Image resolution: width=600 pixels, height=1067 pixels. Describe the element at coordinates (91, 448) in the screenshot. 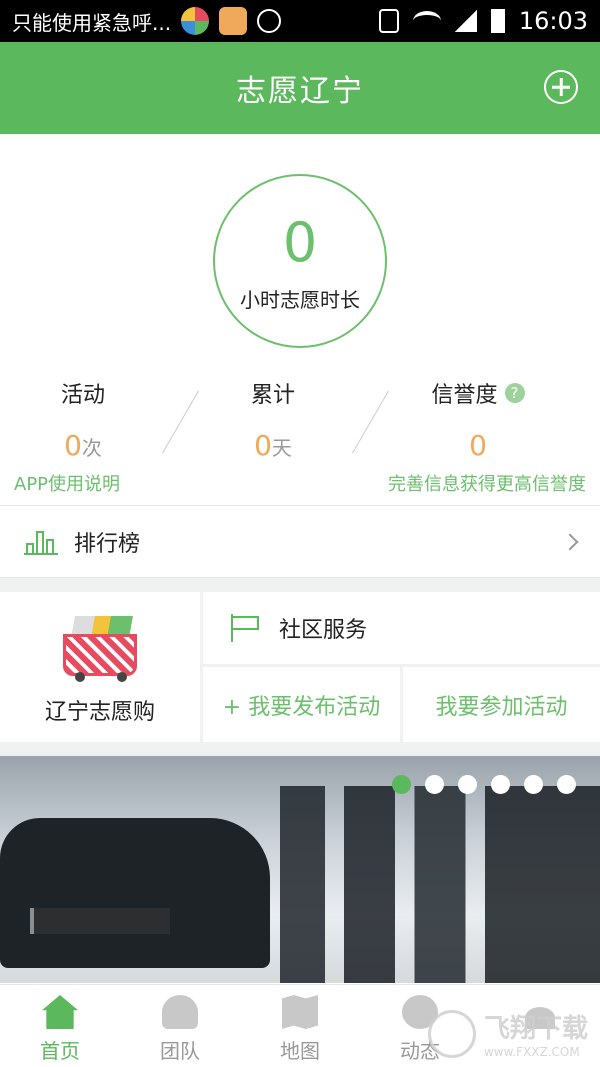

I see `stat-unit: 次` at that location.